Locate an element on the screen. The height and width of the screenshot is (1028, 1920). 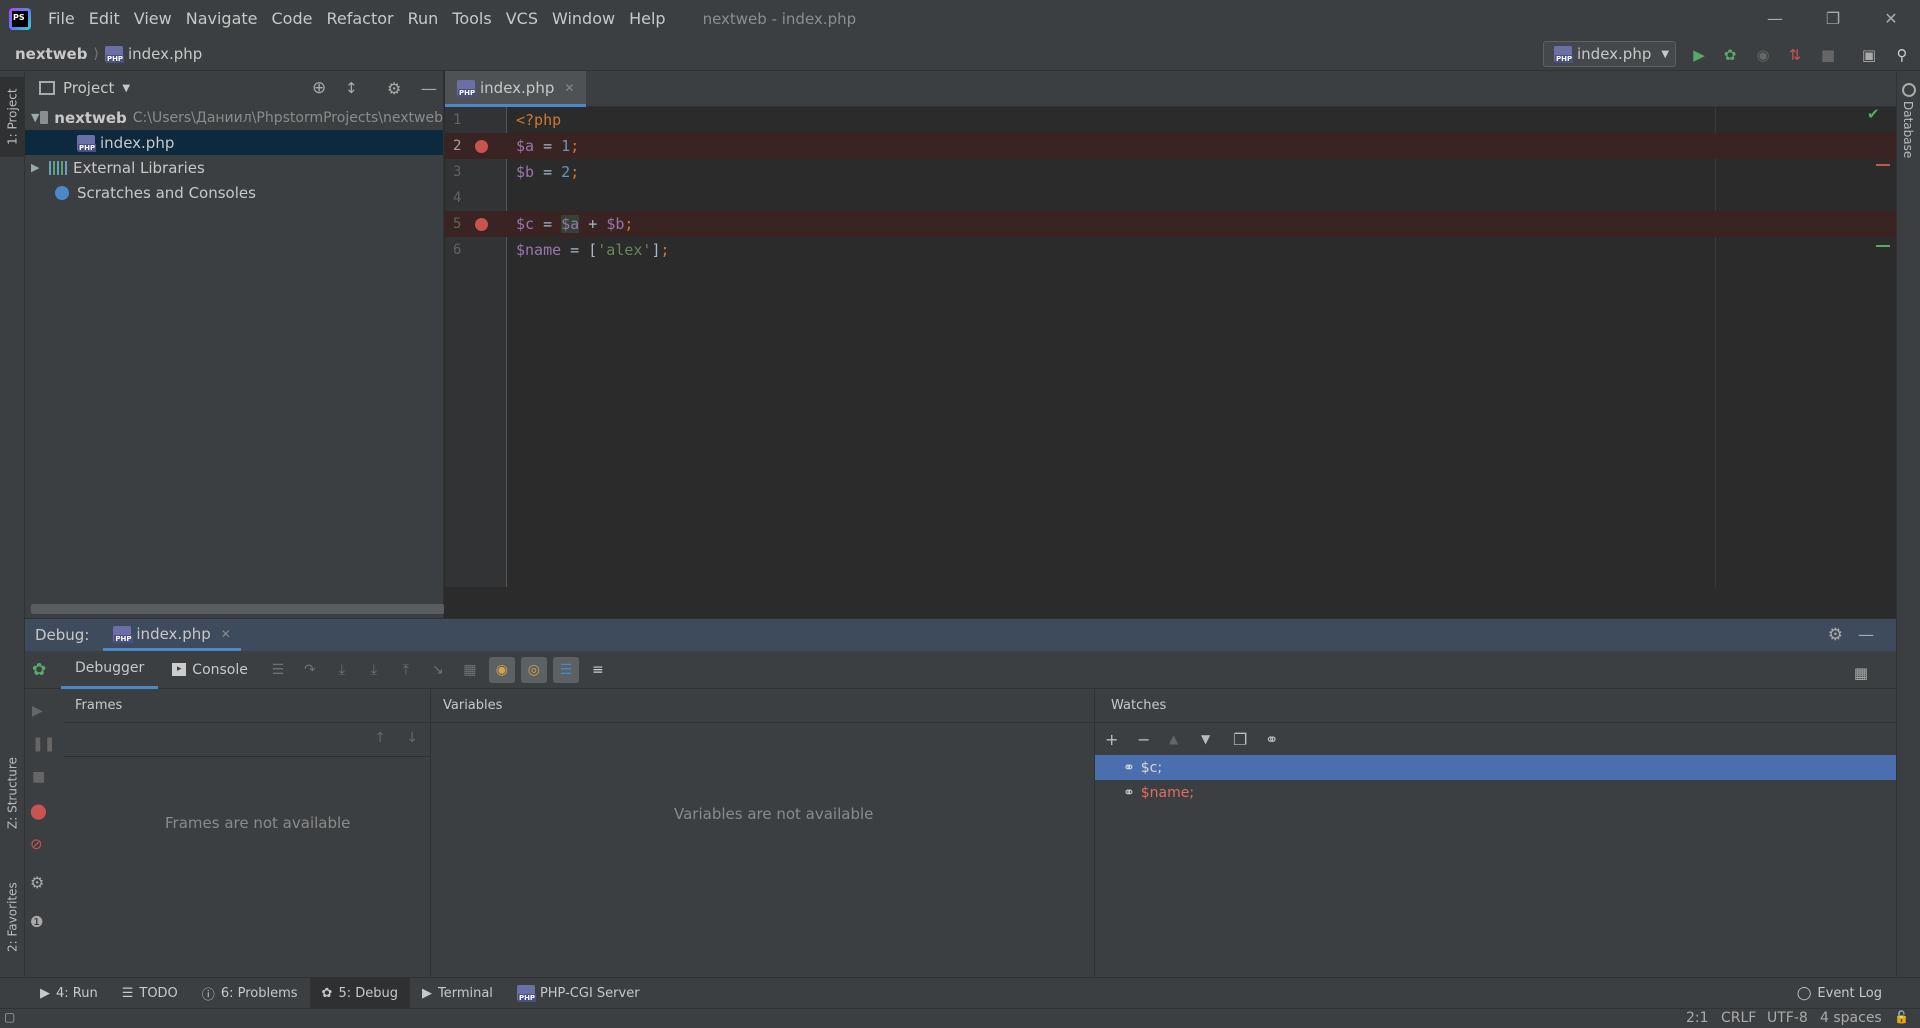
watch-item: ⚭ $c; is located at coordinates (1495, 767).